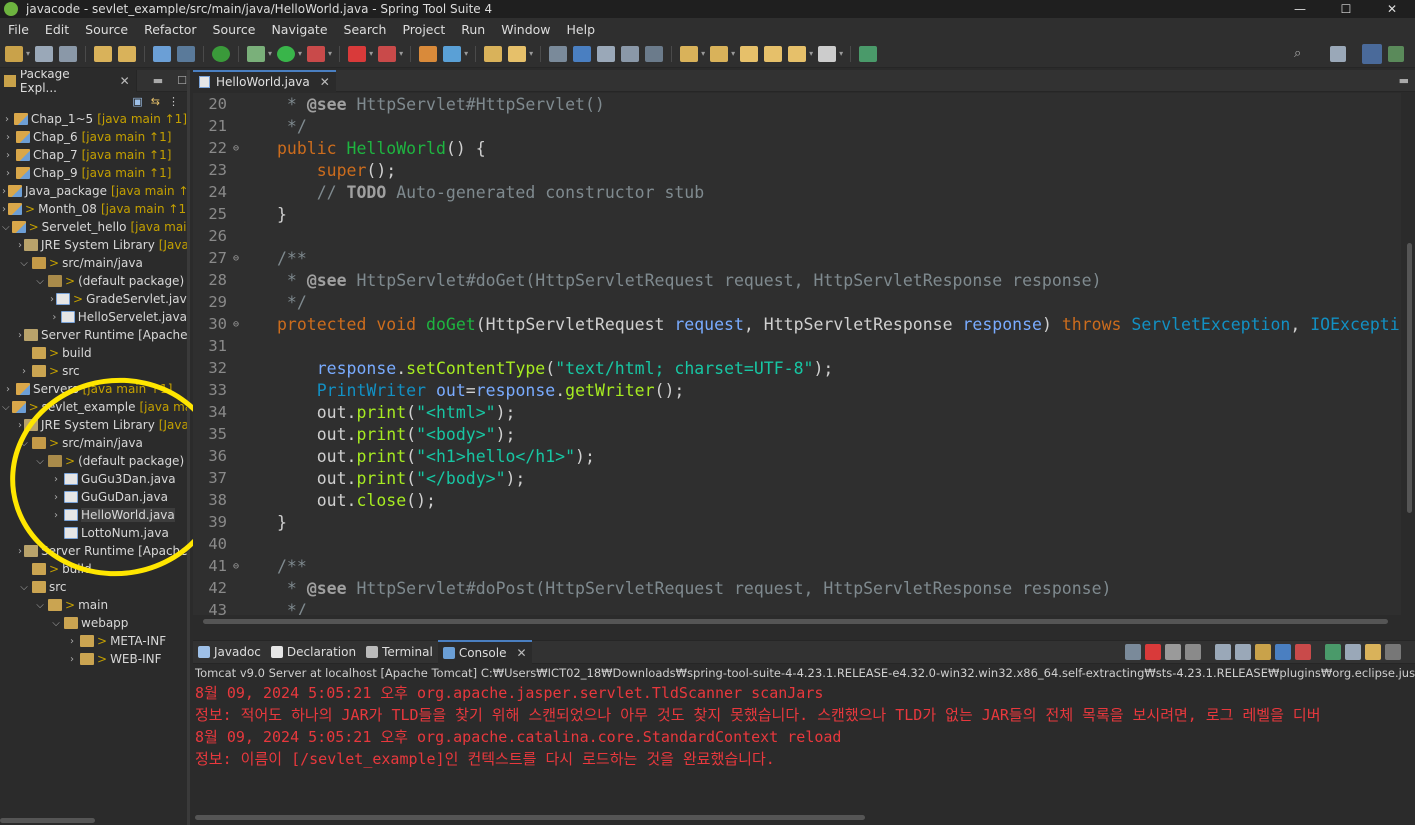 The height and width of the screenshot is (825, 1415). Describe the element at coordinates (93, 245) in the screenshot. I see `tree-item: › JRE System Library[JavaS` at that location.